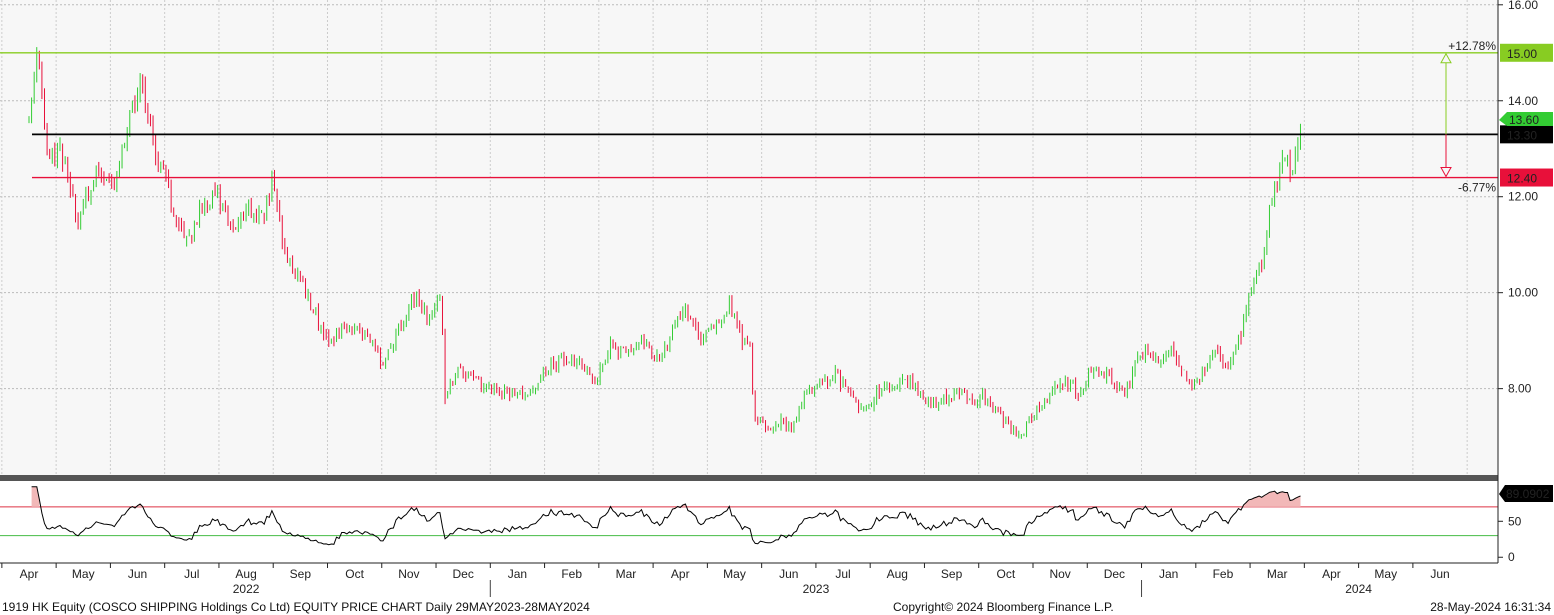 This screenshot has width=1554, height=615. I want to click on month-label-12: Apr, so click(680, 574).